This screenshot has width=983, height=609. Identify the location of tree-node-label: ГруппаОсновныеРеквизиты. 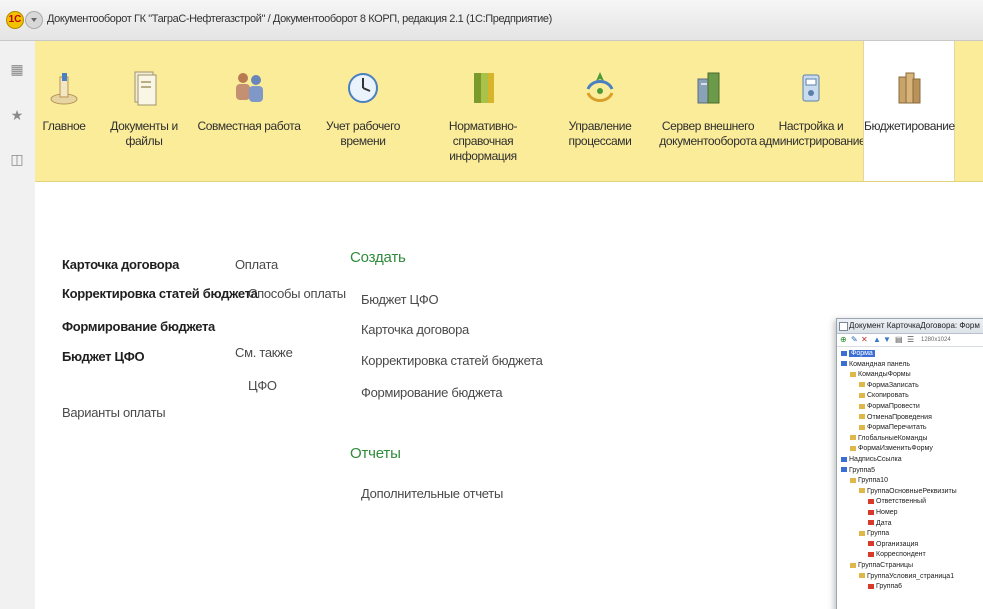
(912, 491).